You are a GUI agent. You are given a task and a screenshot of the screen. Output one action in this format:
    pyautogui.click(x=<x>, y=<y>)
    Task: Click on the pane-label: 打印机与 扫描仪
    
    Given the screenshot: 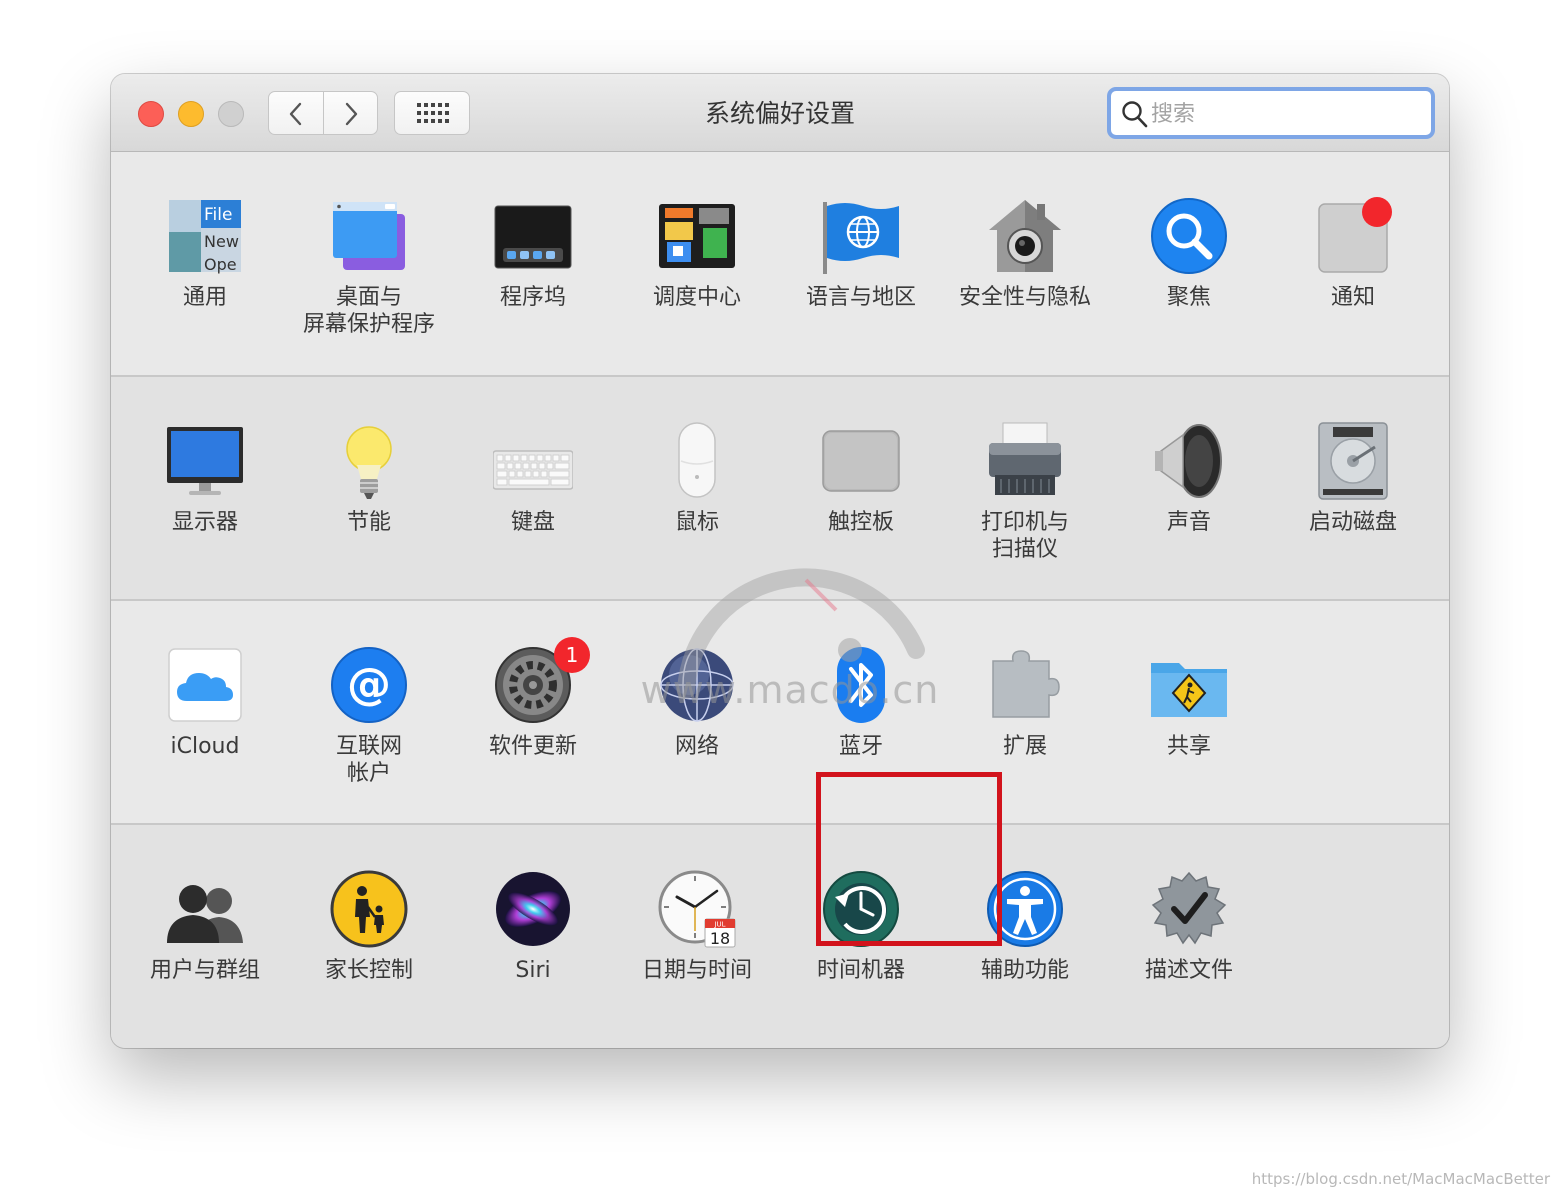 What is the action you would take?
    pyautogui.click(x=1024, y=536)
    